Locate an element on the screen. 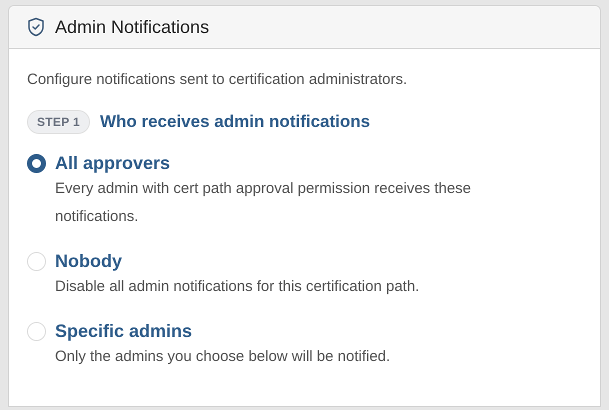  option-description: Only the admins you choose below will be notified. is located at coordinates (222, 356).